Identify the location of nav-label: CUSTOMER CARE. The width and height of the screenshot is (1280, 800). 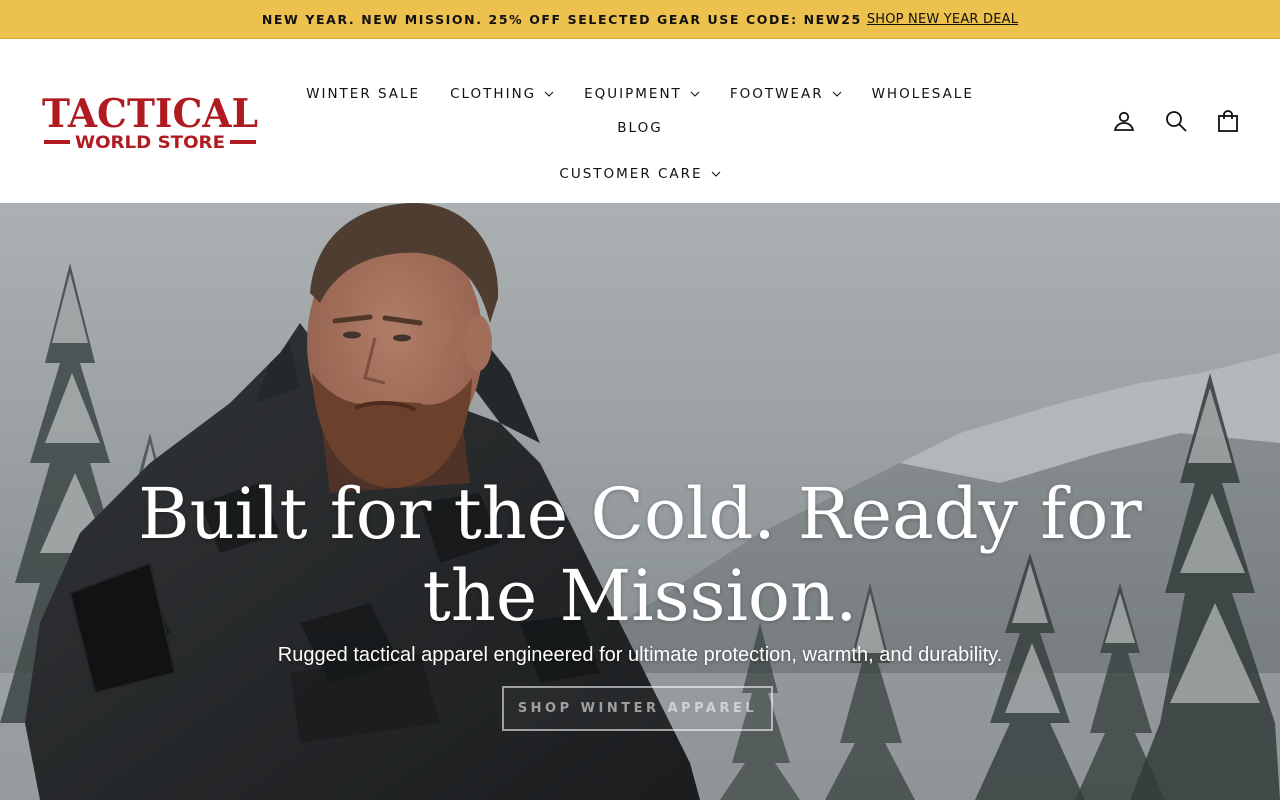
(631, 174).